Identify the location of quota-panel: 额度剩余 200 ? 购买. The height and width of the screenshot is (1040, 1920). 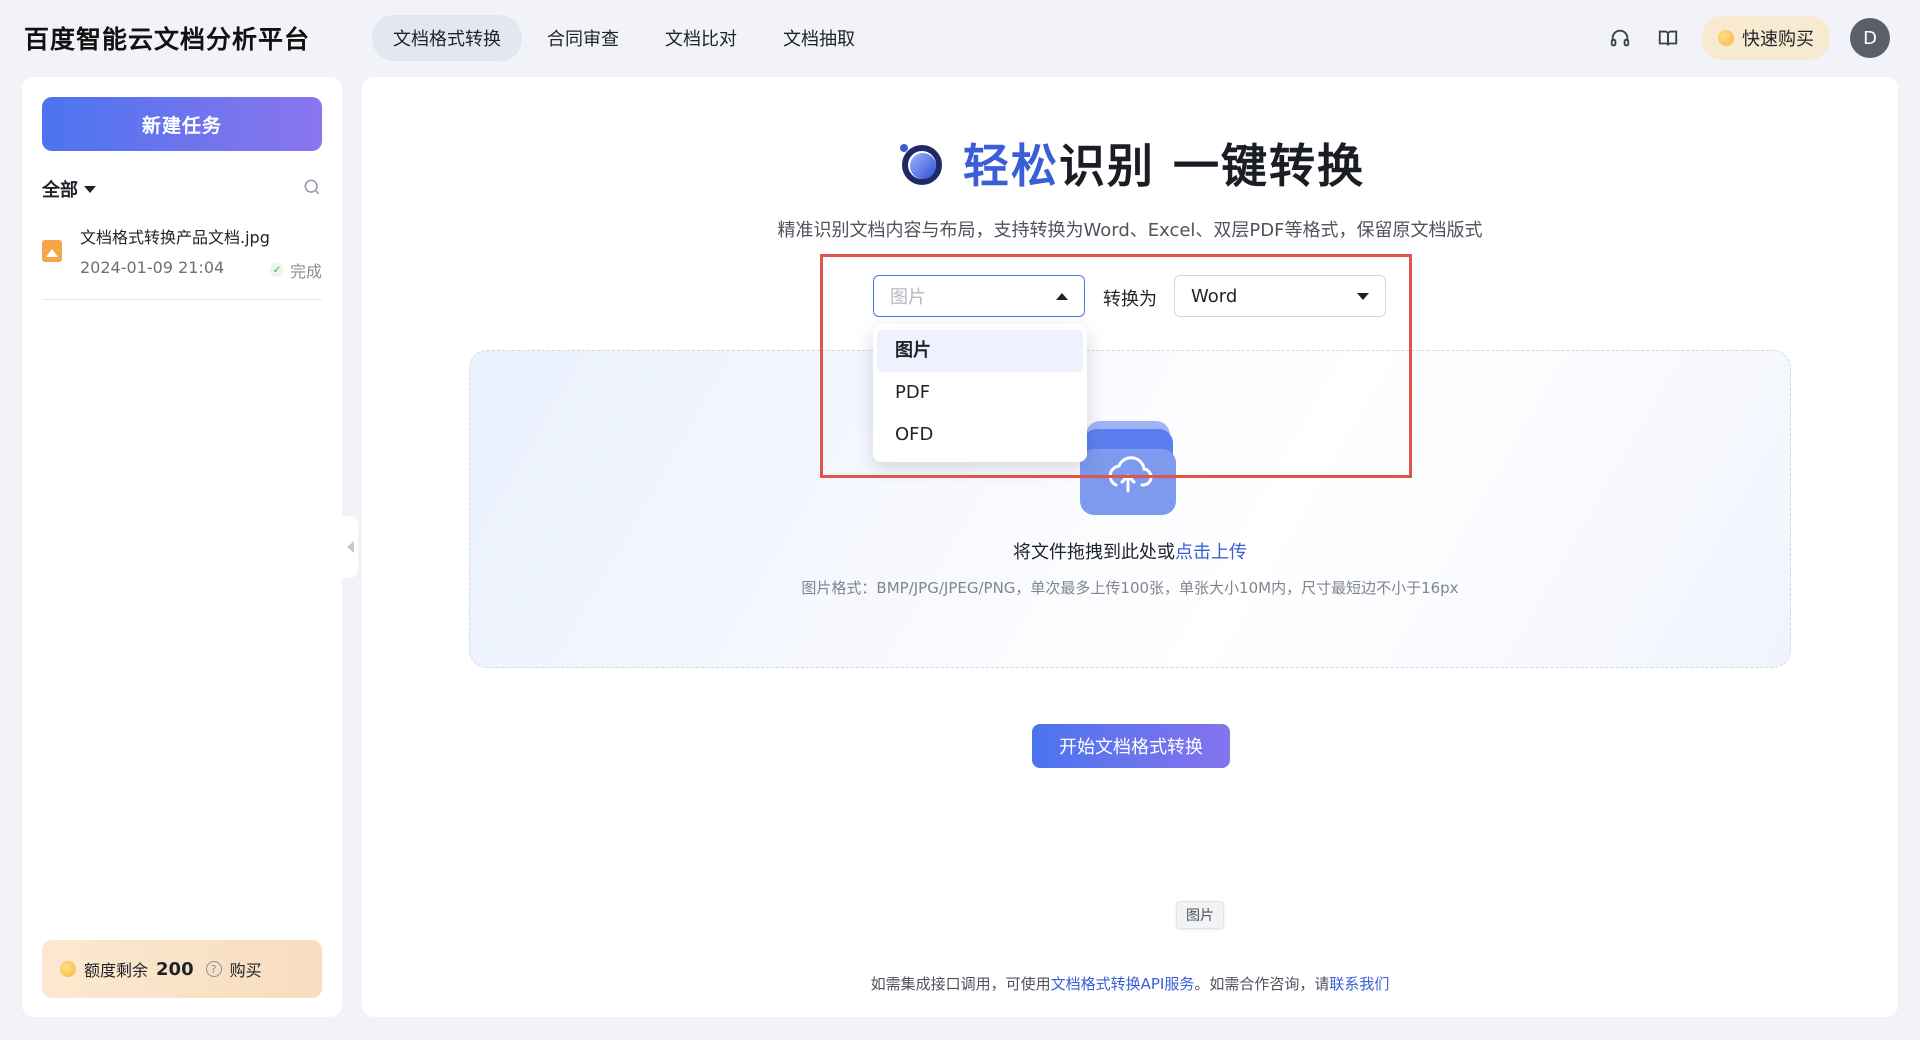
(182, 969).